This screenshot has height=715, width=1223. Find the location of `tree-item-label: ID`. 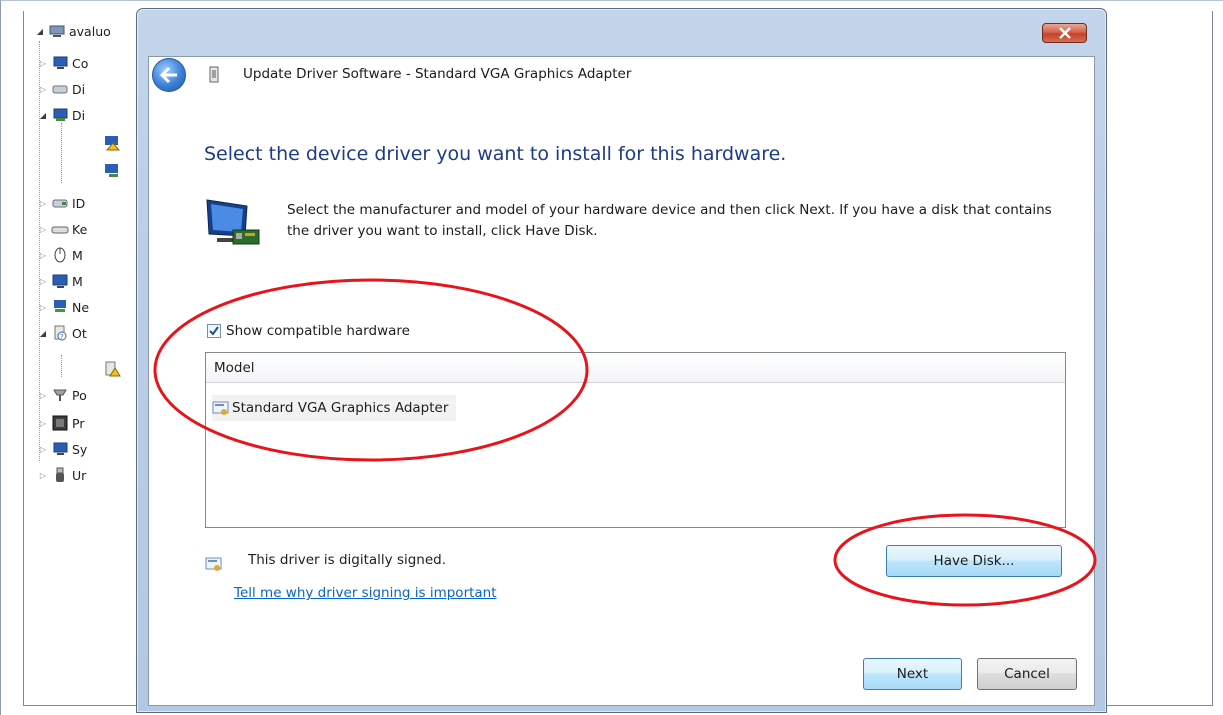

tree-item-label: ID is located at coordinates (79, 203).